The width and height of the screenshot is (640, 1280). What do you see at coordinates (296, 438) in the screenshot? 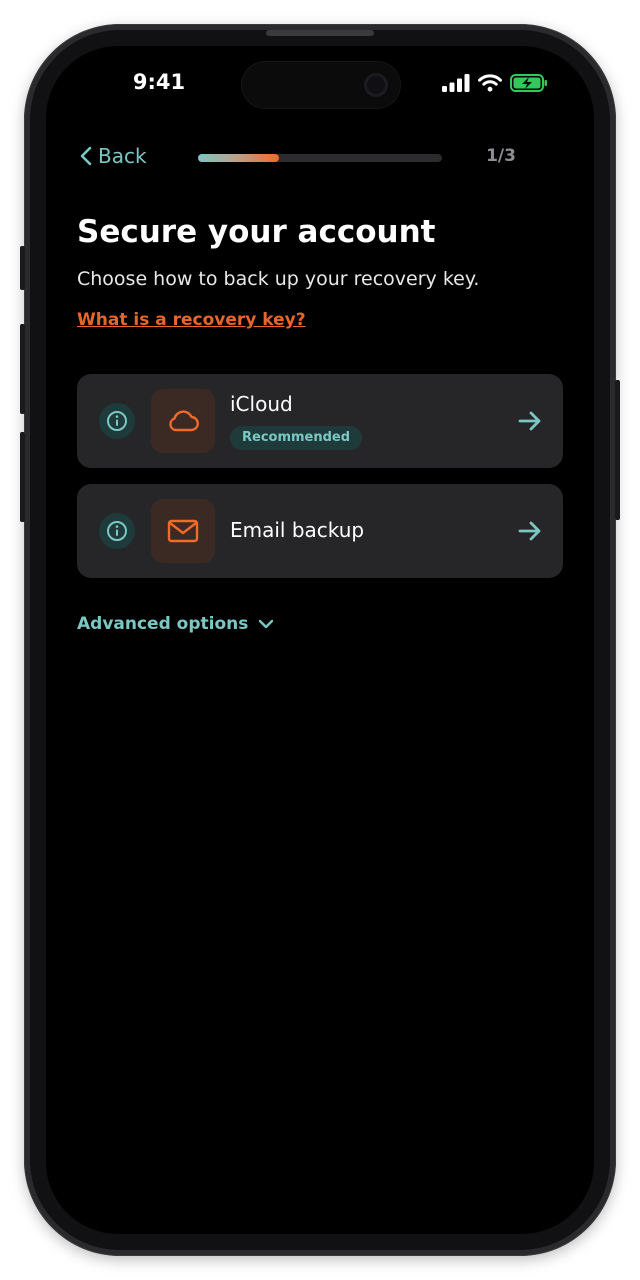
I see `recommended-badge: Recommended` at bounding box center [296, 438].